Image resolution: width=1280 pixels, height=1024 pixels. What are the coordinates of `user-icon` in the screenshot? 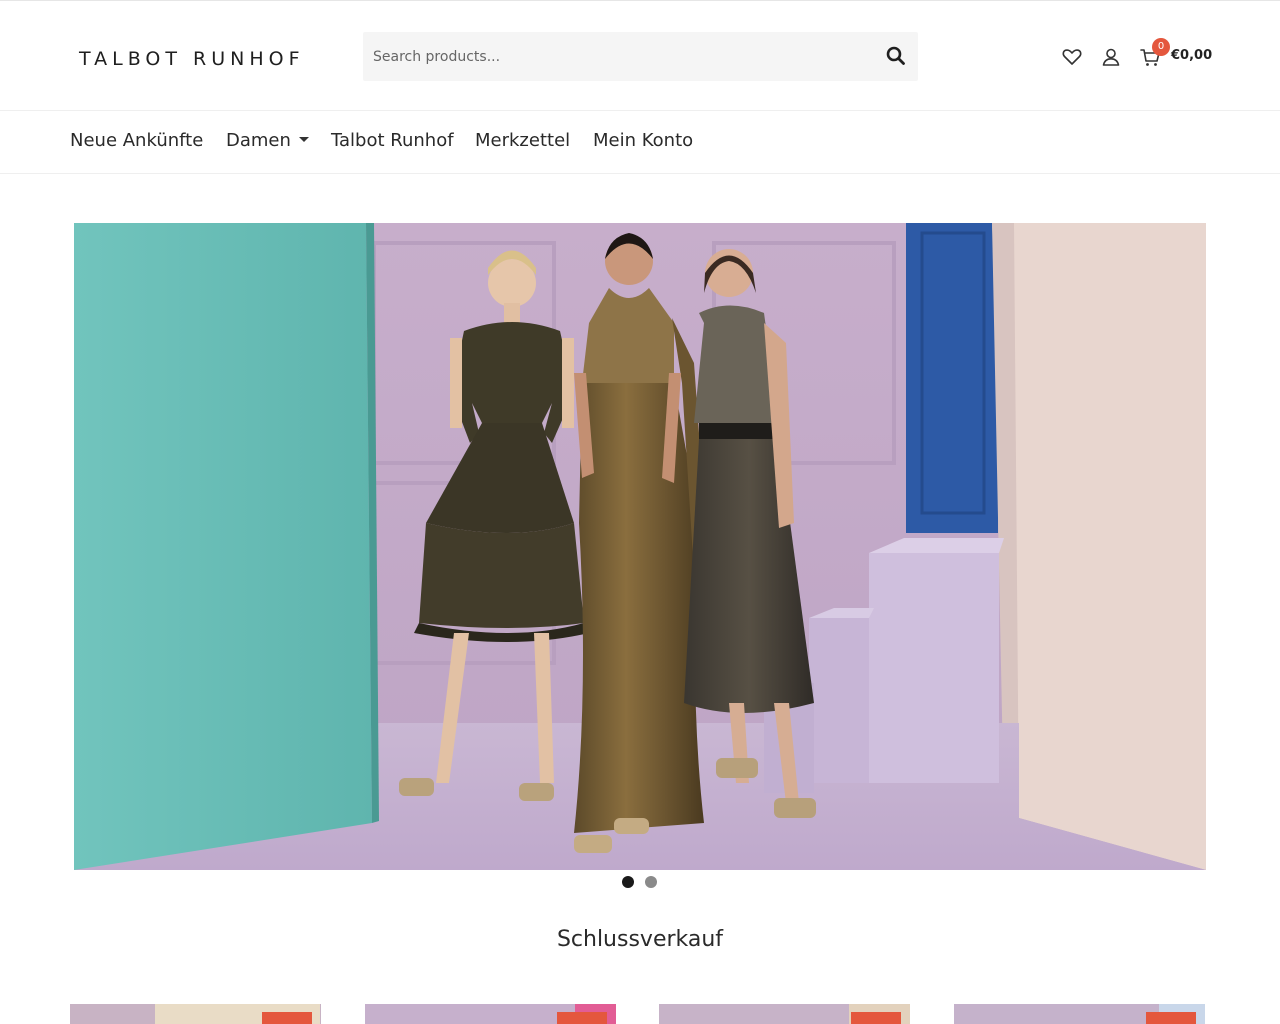 It's located at (1111, 57).